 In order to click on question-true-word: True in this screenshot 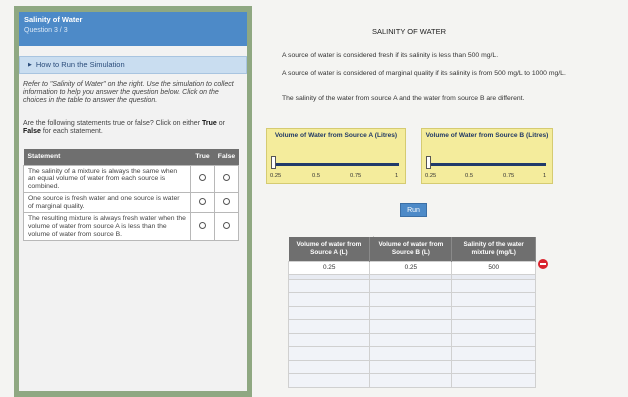, I will do `click(209, 123)`.